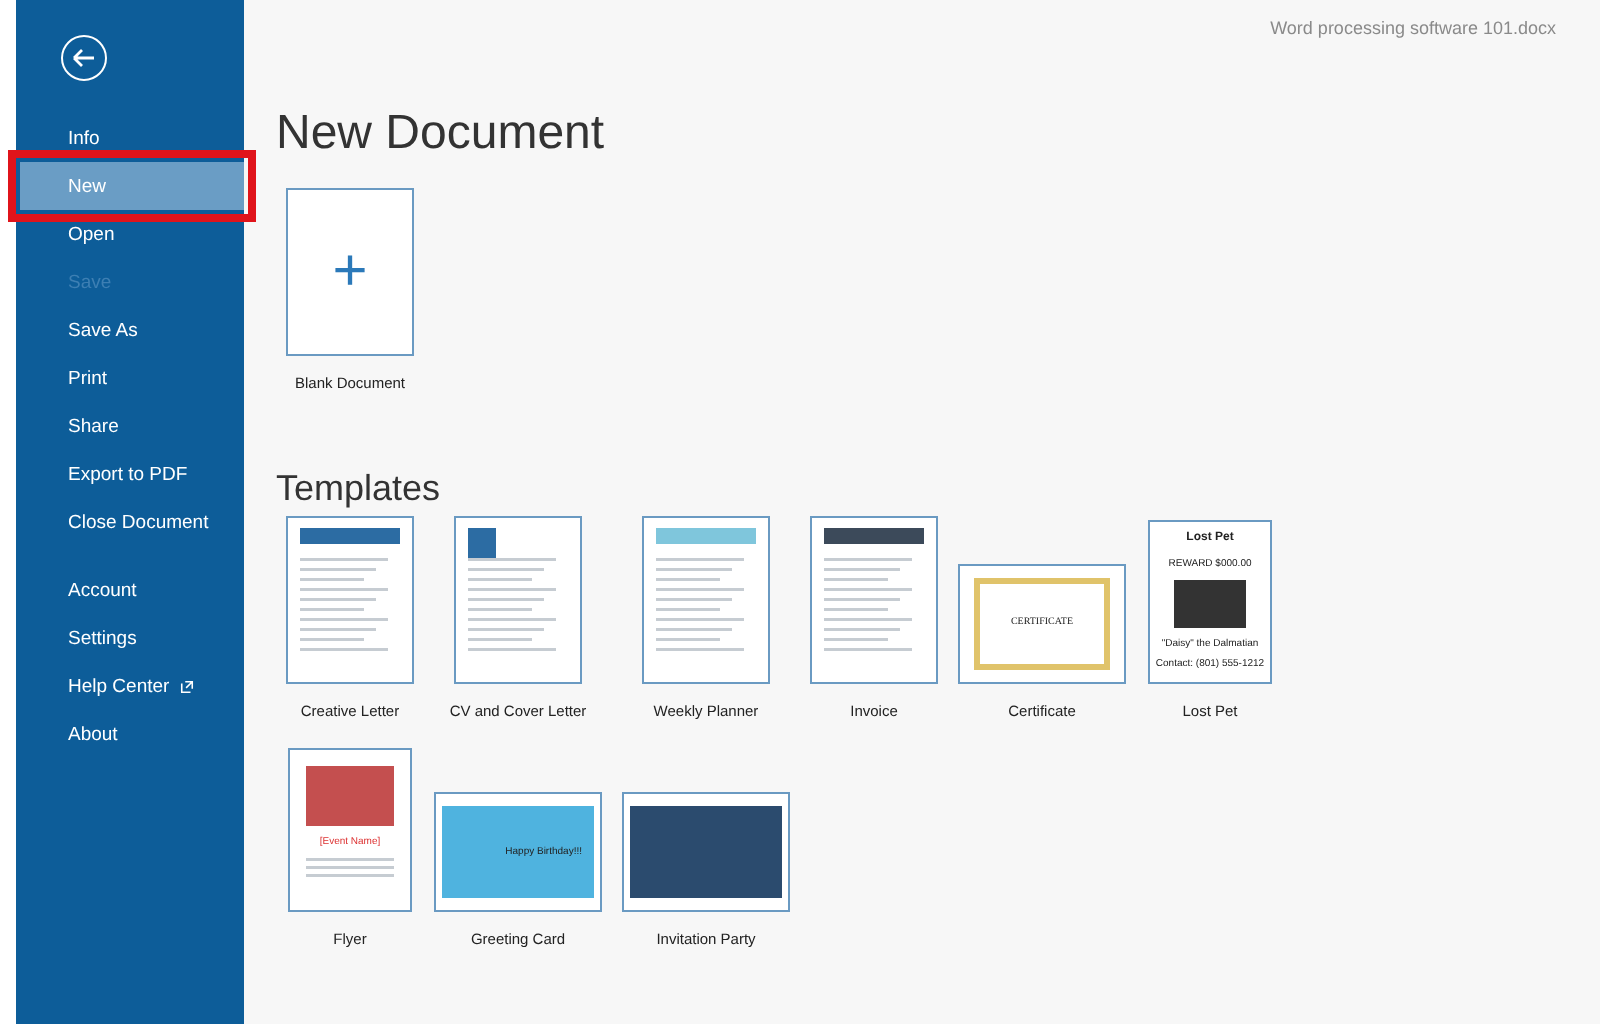 This screenshot has height=1024, width=1600. Describe the element at coordinates (186, 686) in the screenshot. I see `external-link-icon` at that location.